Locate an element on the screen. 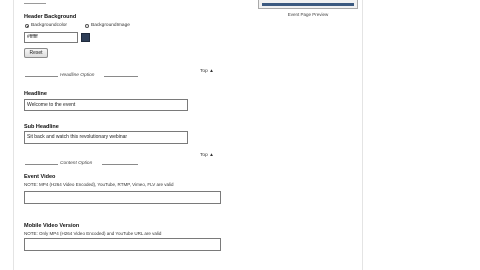 The image size is (480, 270). content-divider-left is located at coordinates (41, 164).